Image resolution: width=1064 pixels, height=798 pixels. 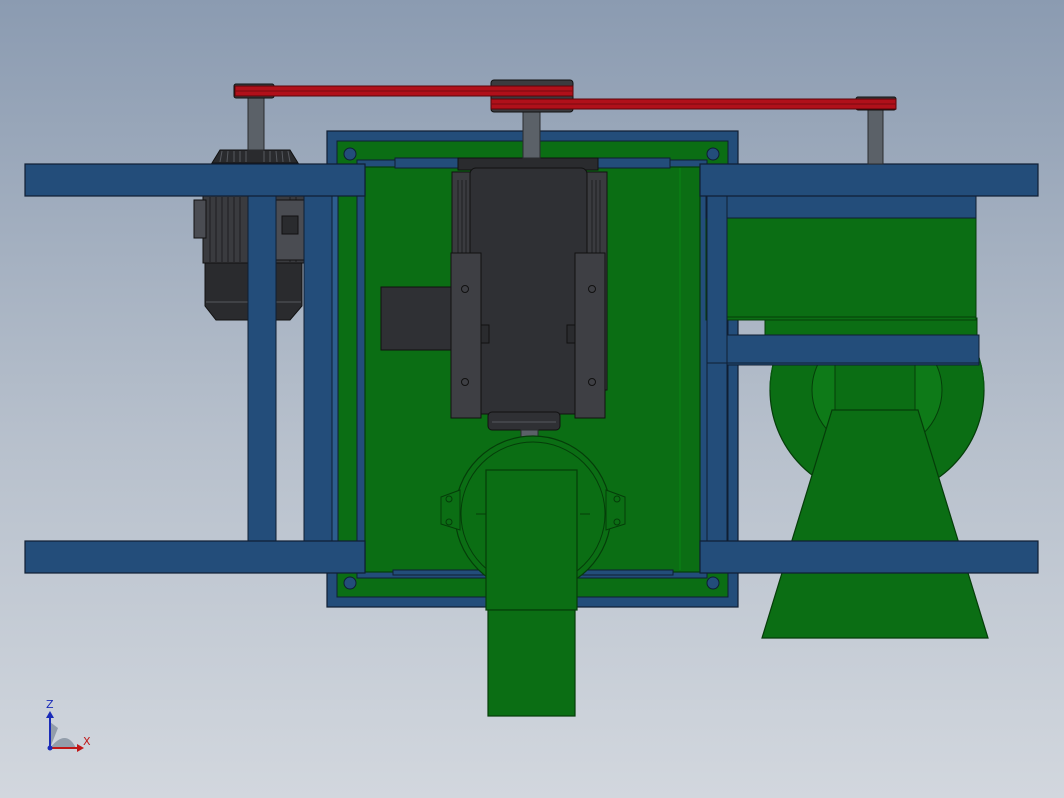 What do you see at coordinates (87, 741) in the screenshot?
I see `x-axis-label: X` at bounding box center [87, 741].